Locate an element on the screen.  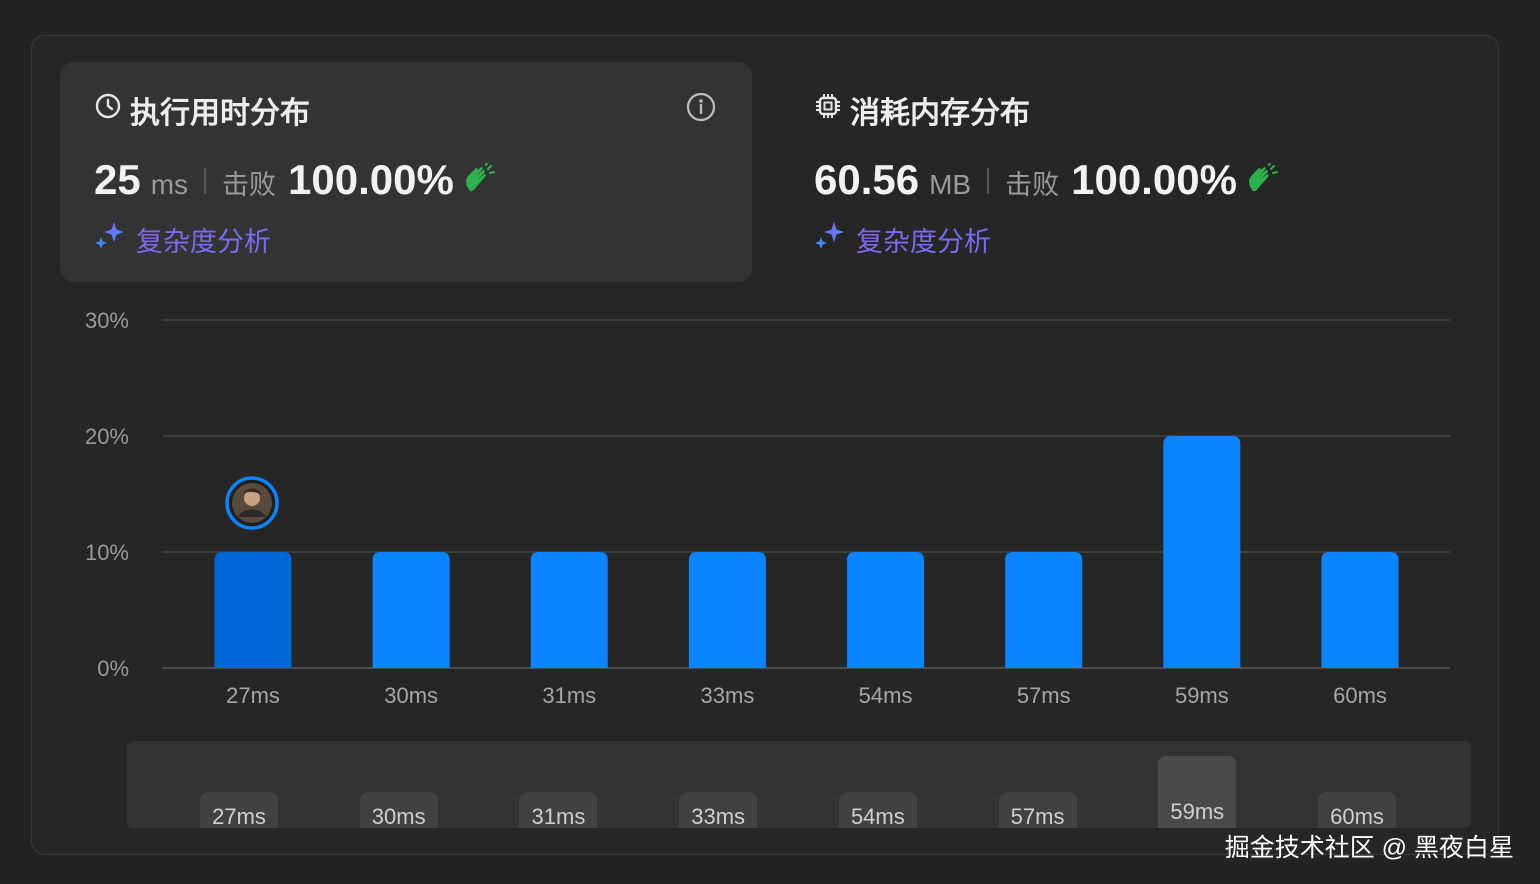
x-tick-label: 57ms is located at coordinates (1044, 695).